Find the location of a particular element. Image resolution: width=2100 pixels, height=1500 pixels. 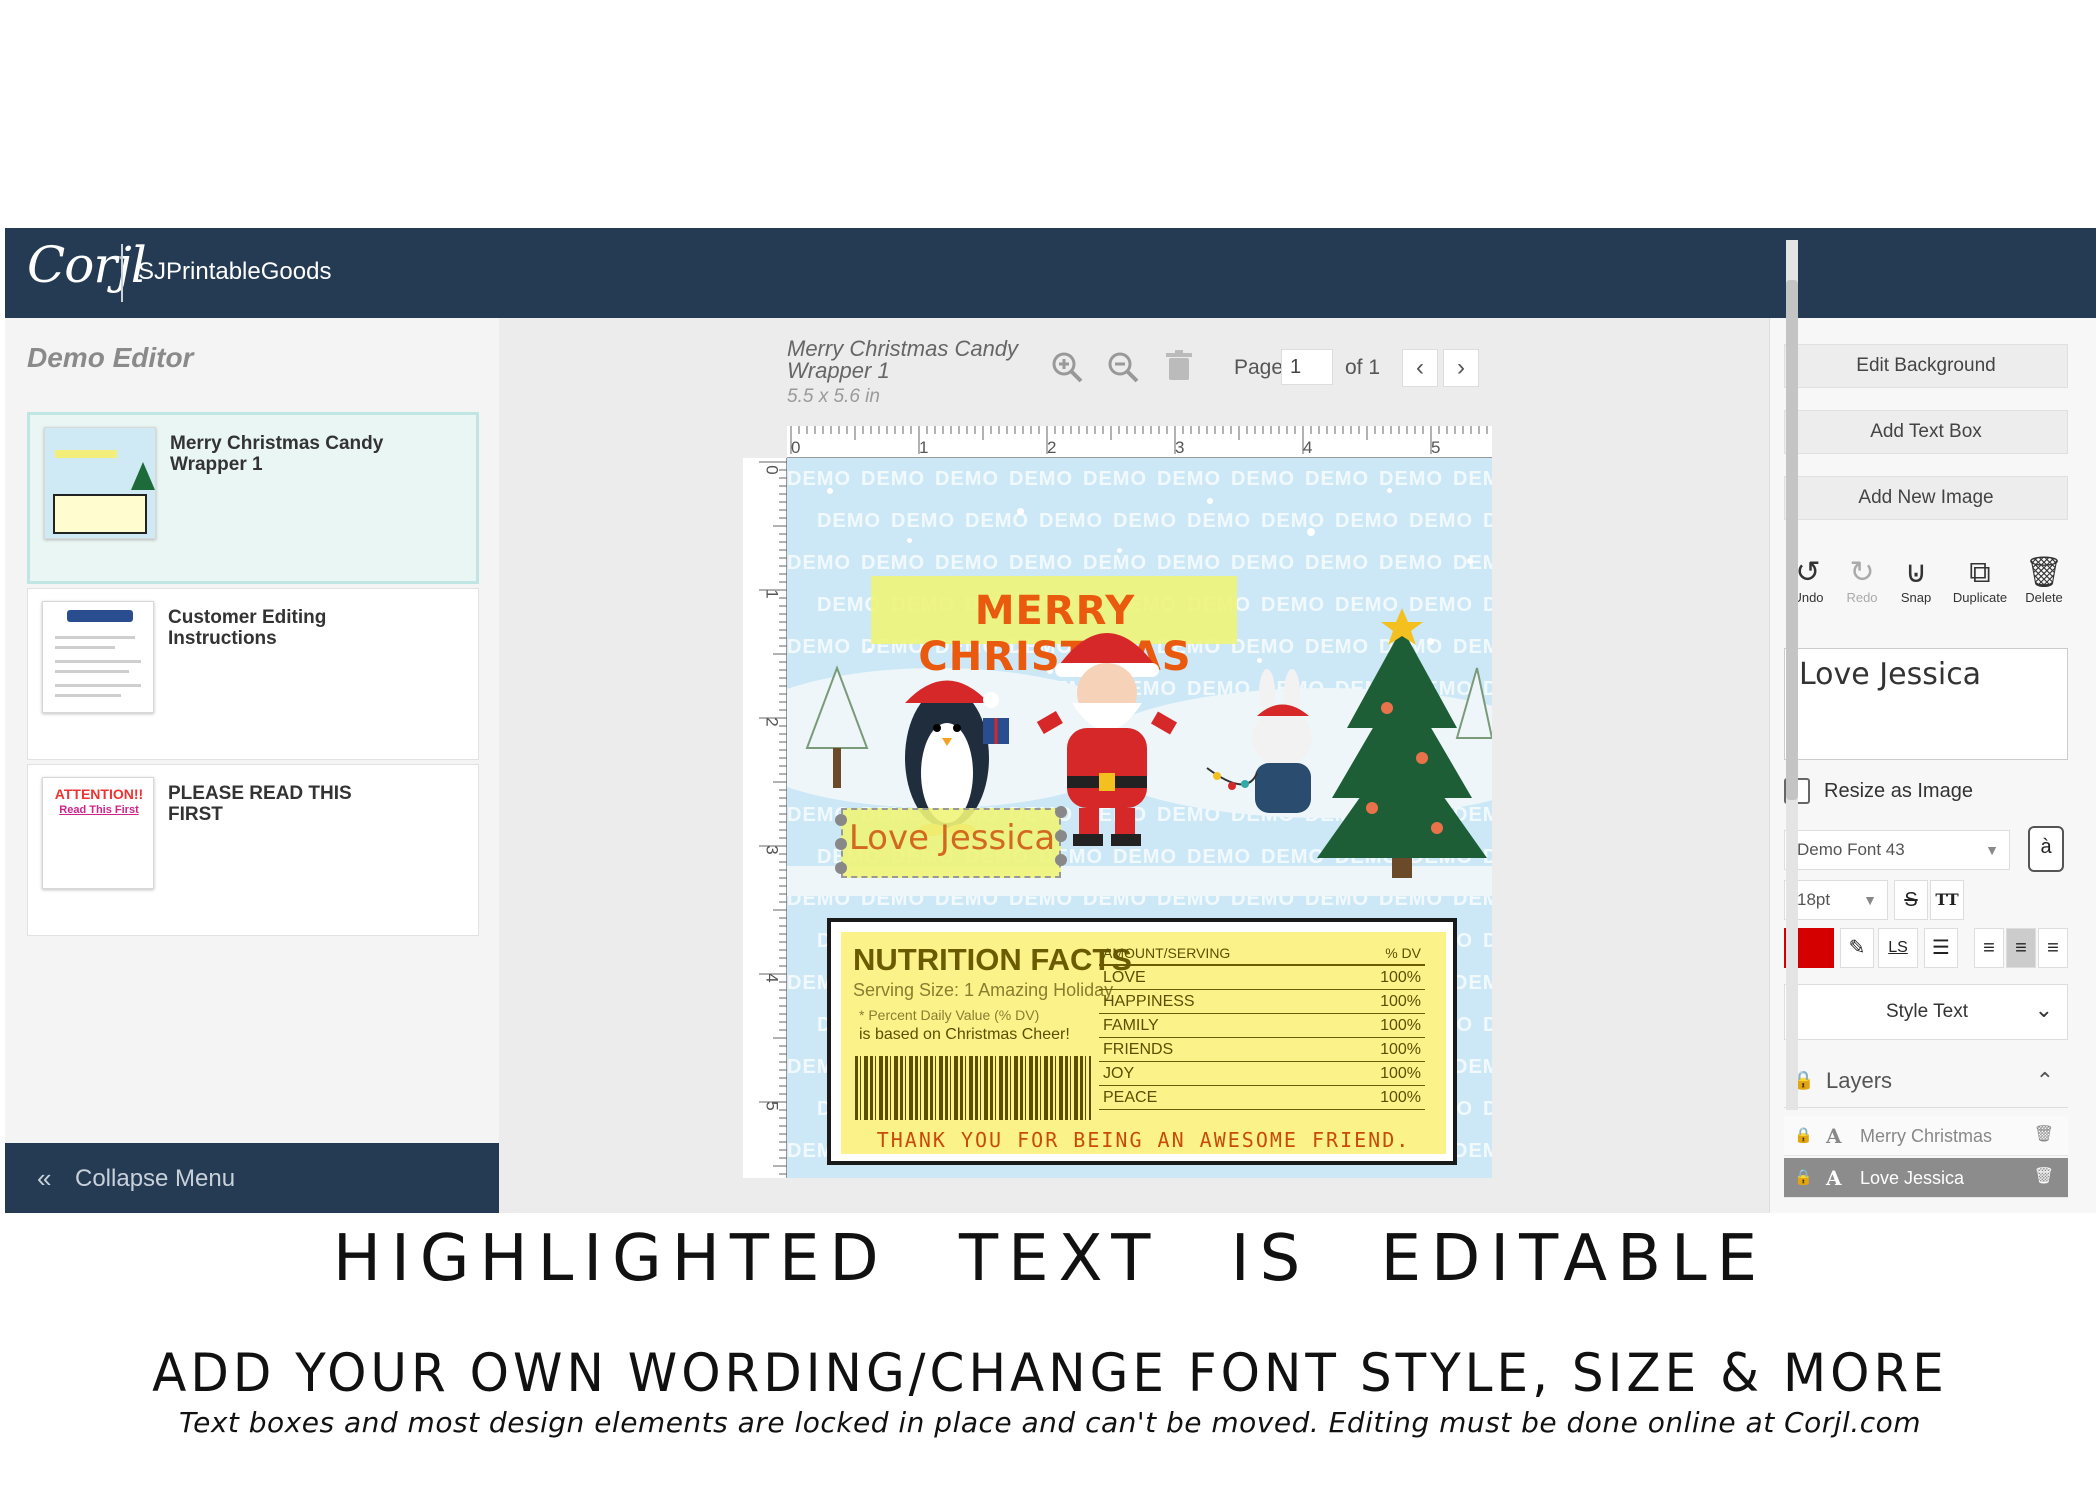

resize-as-image-label: Resize as Image is located at coordinates (1898, 791).